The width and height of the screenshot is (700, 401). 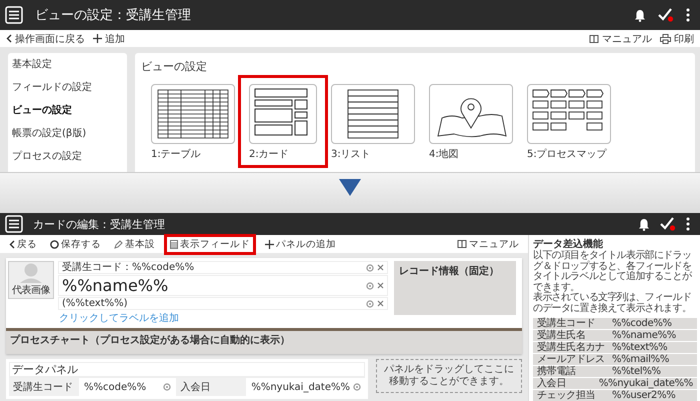 I want to click on panel-title: データ差込機能, so click(x=568, y=244).